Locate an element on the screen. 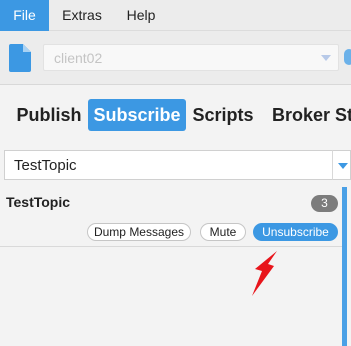 The image size is (351, 346). menu-file: File is located at coordinates (24, 15).